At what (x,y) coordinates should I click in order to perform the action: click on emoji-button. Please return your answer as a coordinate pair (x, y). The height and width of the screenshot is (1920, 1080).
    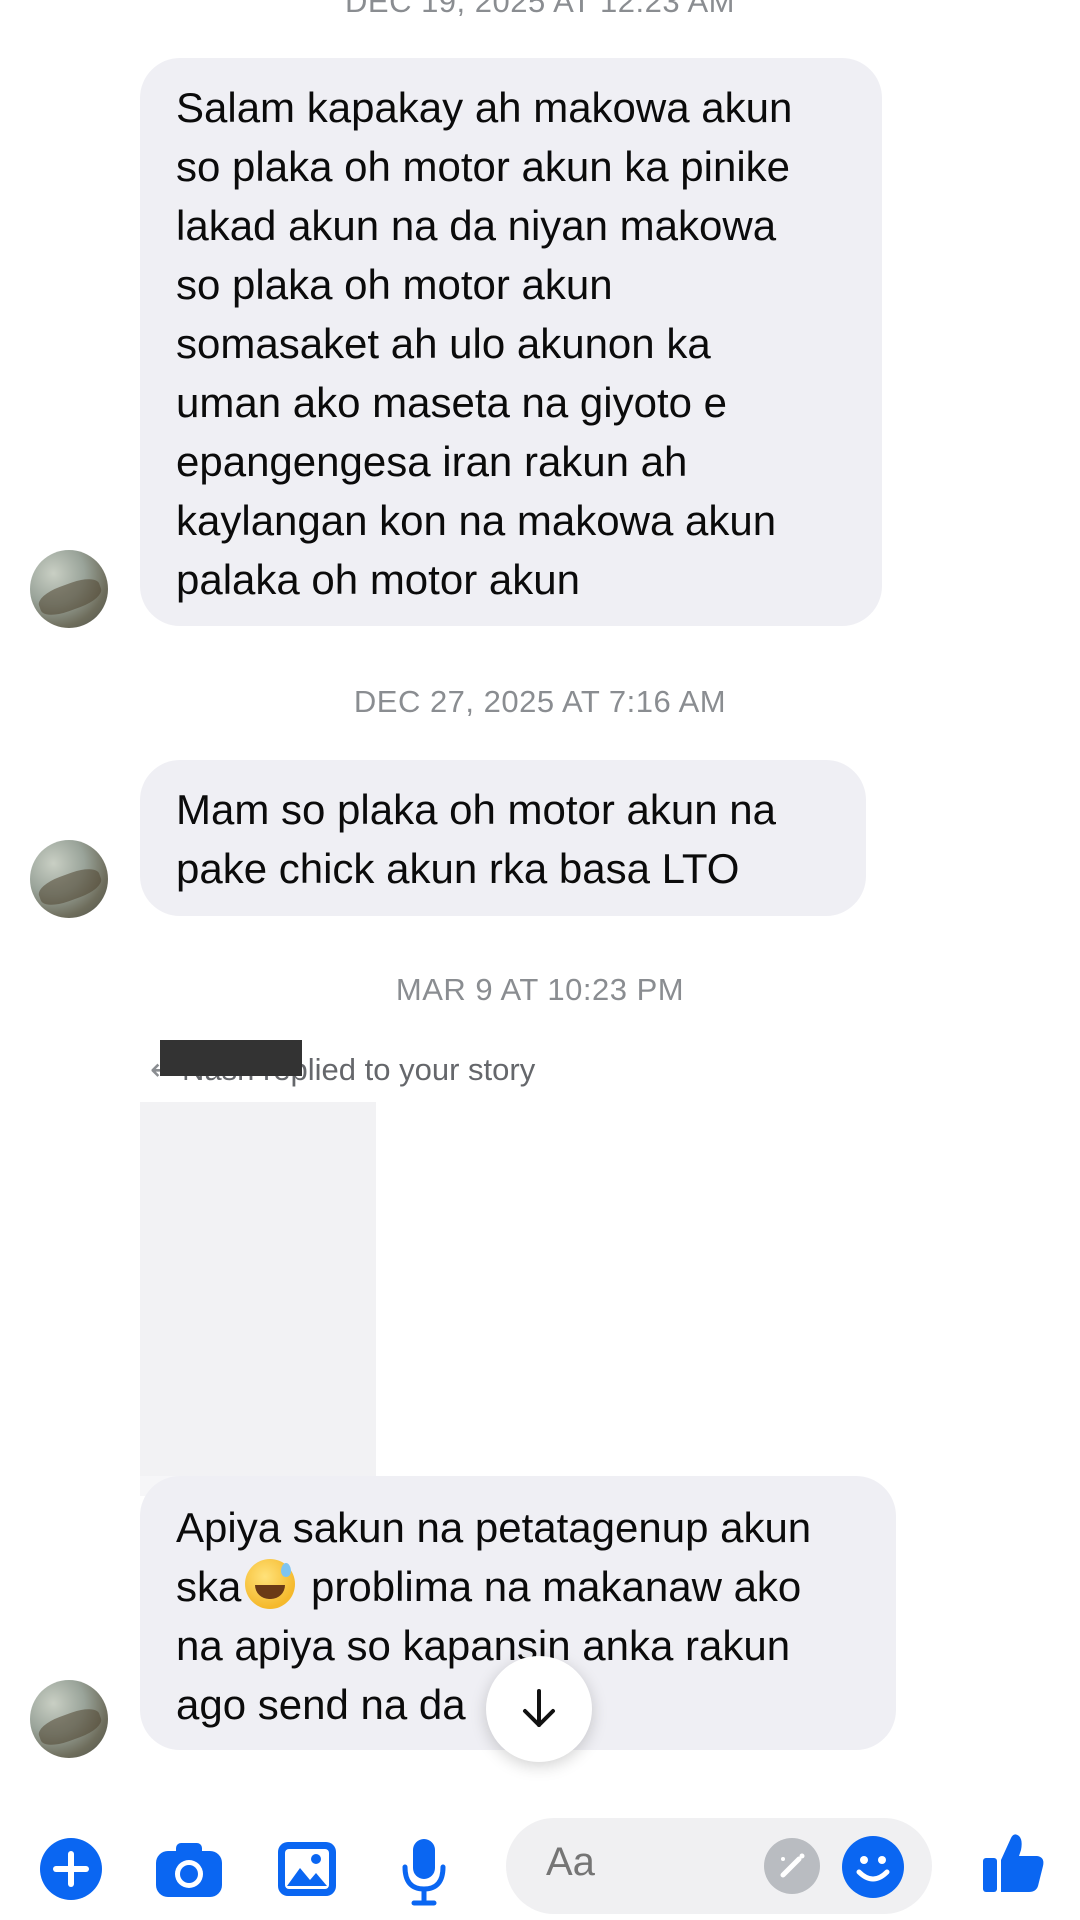
    Looking at the image, I should click on (873, 1867).